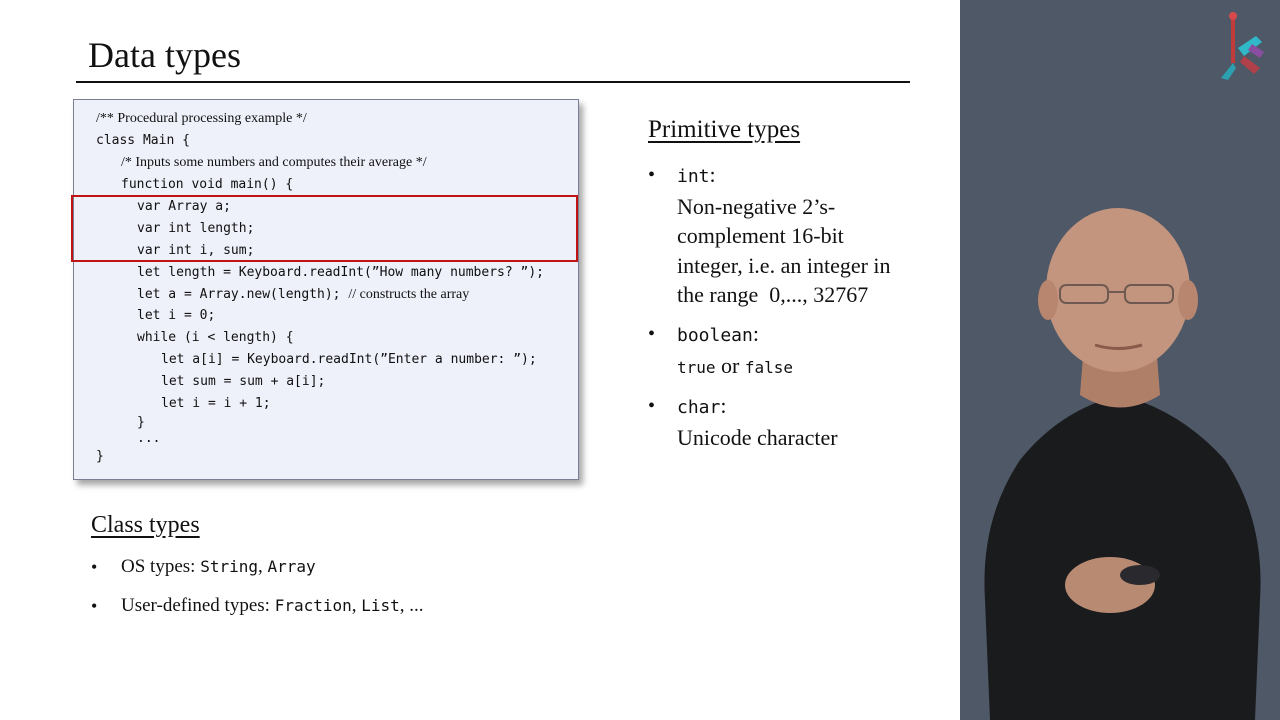  I want to click on int-desc-2: complement 16-bit, so click(760, 235).